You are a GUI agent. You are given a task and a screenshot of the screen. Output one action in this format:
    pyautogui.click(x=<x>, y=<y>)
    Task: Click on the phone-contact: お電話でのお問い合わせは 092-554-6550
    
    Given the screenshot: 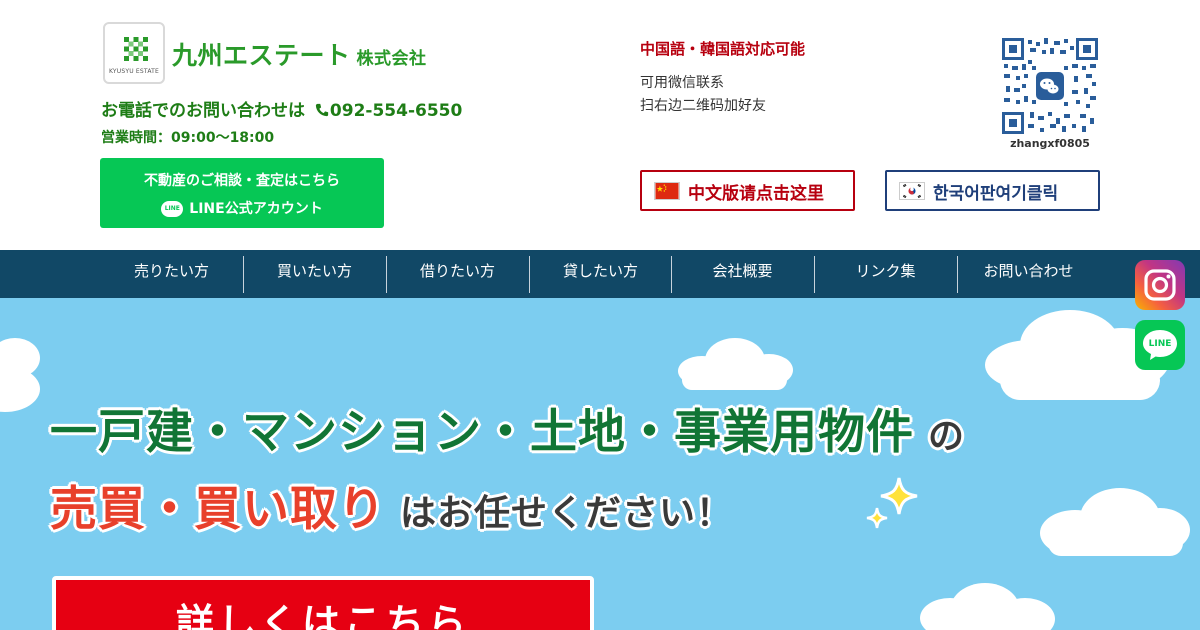 What is the action you would take?
    pyautogui.click(x=281, y=108)
    